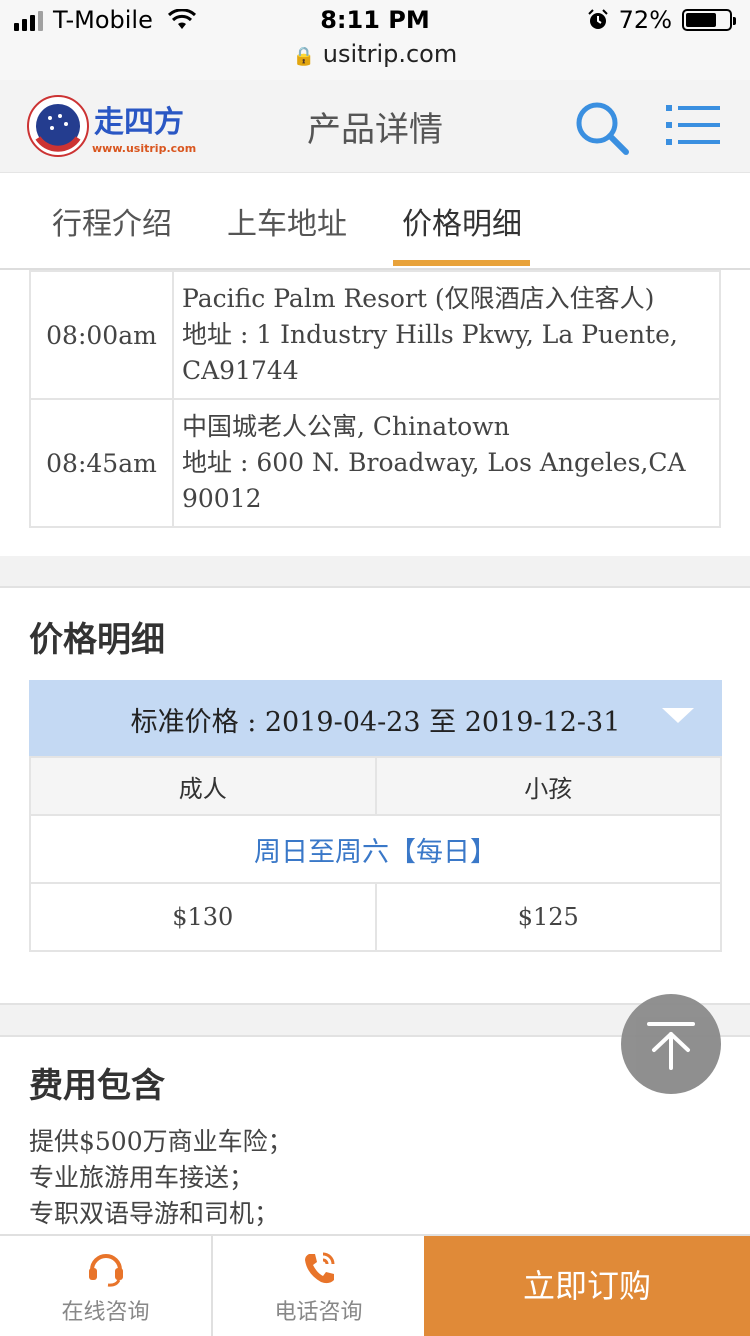  What do you see at coordinates (462, 221) in the screenshot?
I see `tab-price-detail: 价格明细` at bounding box center [462, 221].